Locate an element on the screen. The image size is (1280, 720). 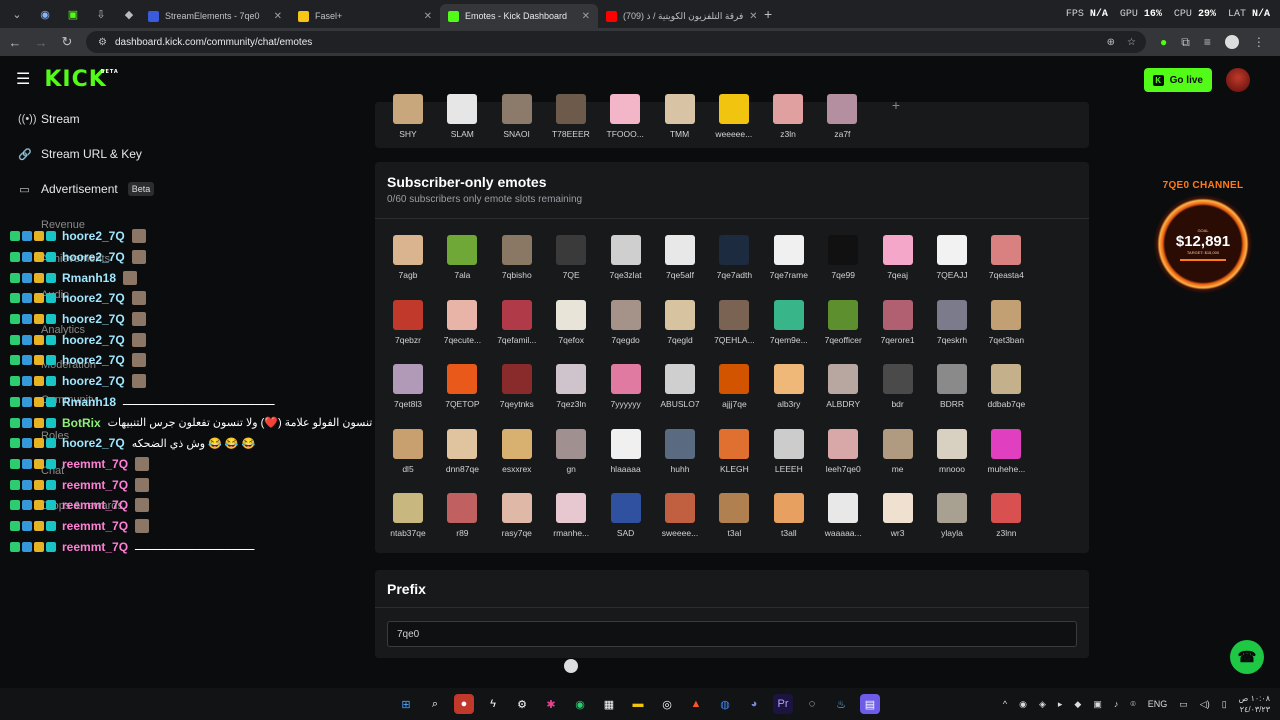
reload-icon: ↻ is located at coordinates (67, 42).